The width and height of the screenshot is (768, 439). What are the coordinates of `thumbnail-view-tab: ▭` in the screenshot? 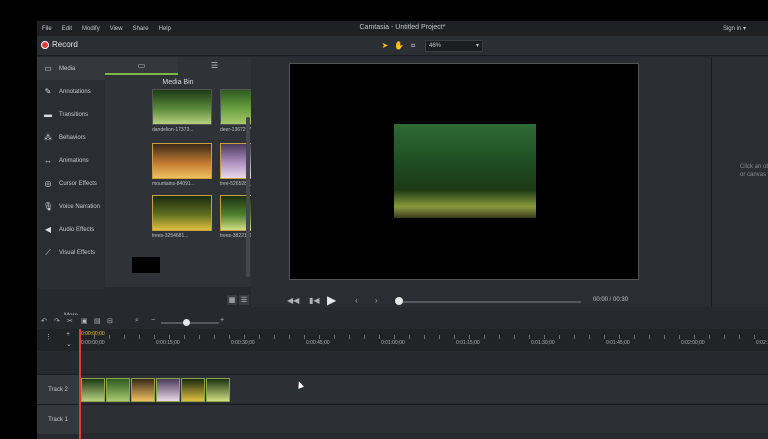 It's located at (141, 66).